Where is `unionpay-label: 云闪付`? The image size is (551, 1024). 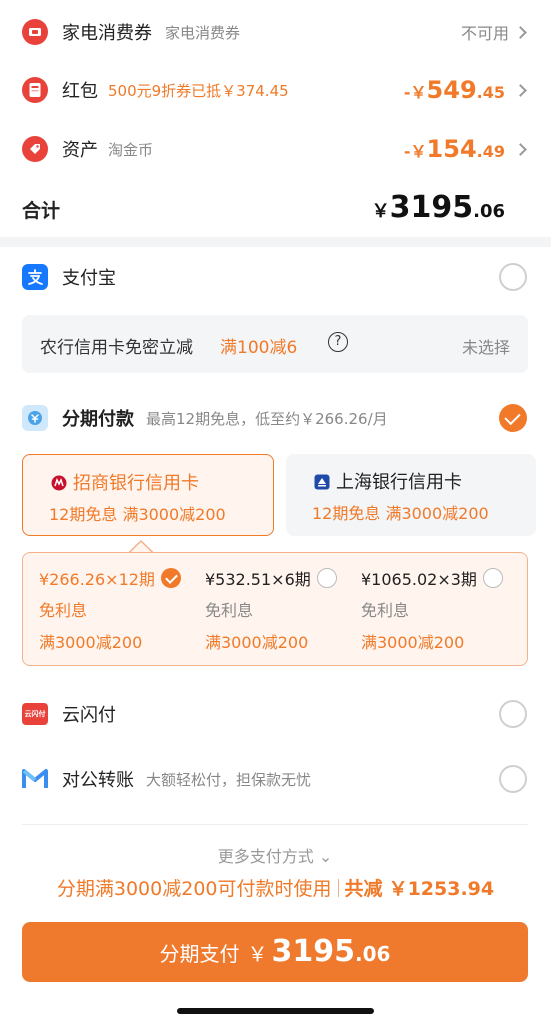
unionpay-label: 云闪付 is located at coordinates (89, 715).